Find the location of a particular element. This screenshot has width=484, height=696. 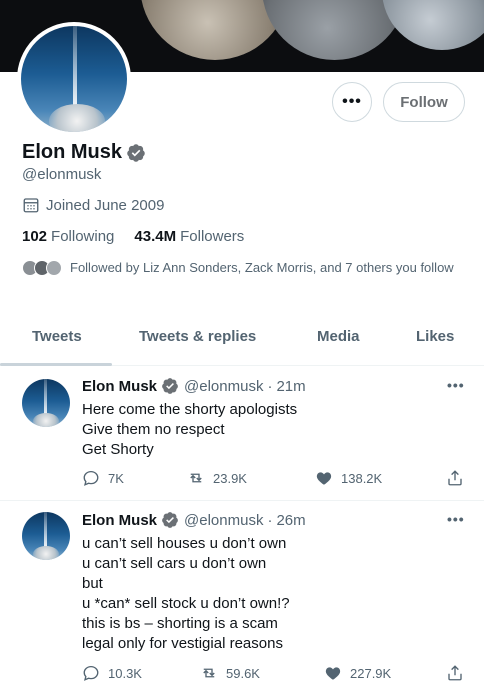

like-count: 138.2K is located at coordinates (362, 478).